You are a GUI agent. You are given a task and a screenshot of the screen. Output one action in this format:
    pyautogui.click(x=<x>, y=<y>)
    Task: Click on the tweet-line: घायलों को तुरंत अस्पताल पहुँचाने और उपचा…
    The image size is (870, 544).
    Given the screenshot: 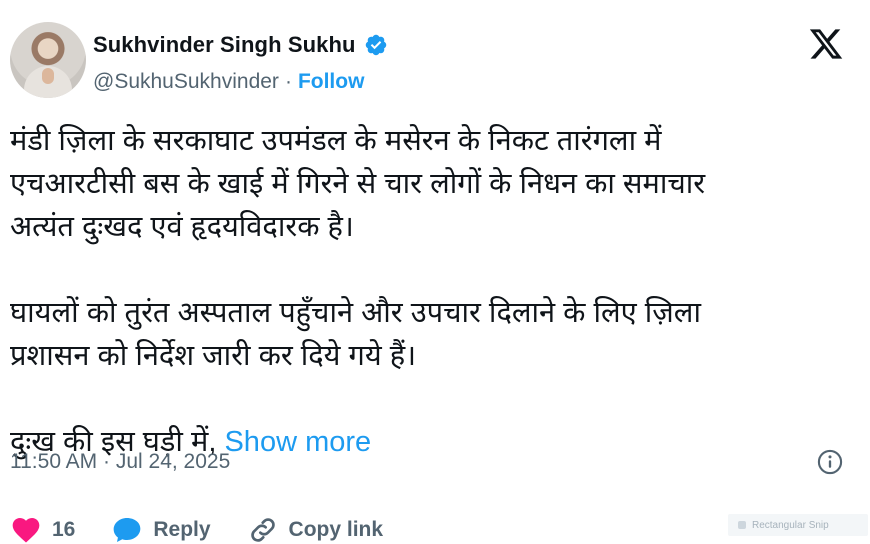 What is the action you would take?
    pyautogui.click(x=355, y=313)
    